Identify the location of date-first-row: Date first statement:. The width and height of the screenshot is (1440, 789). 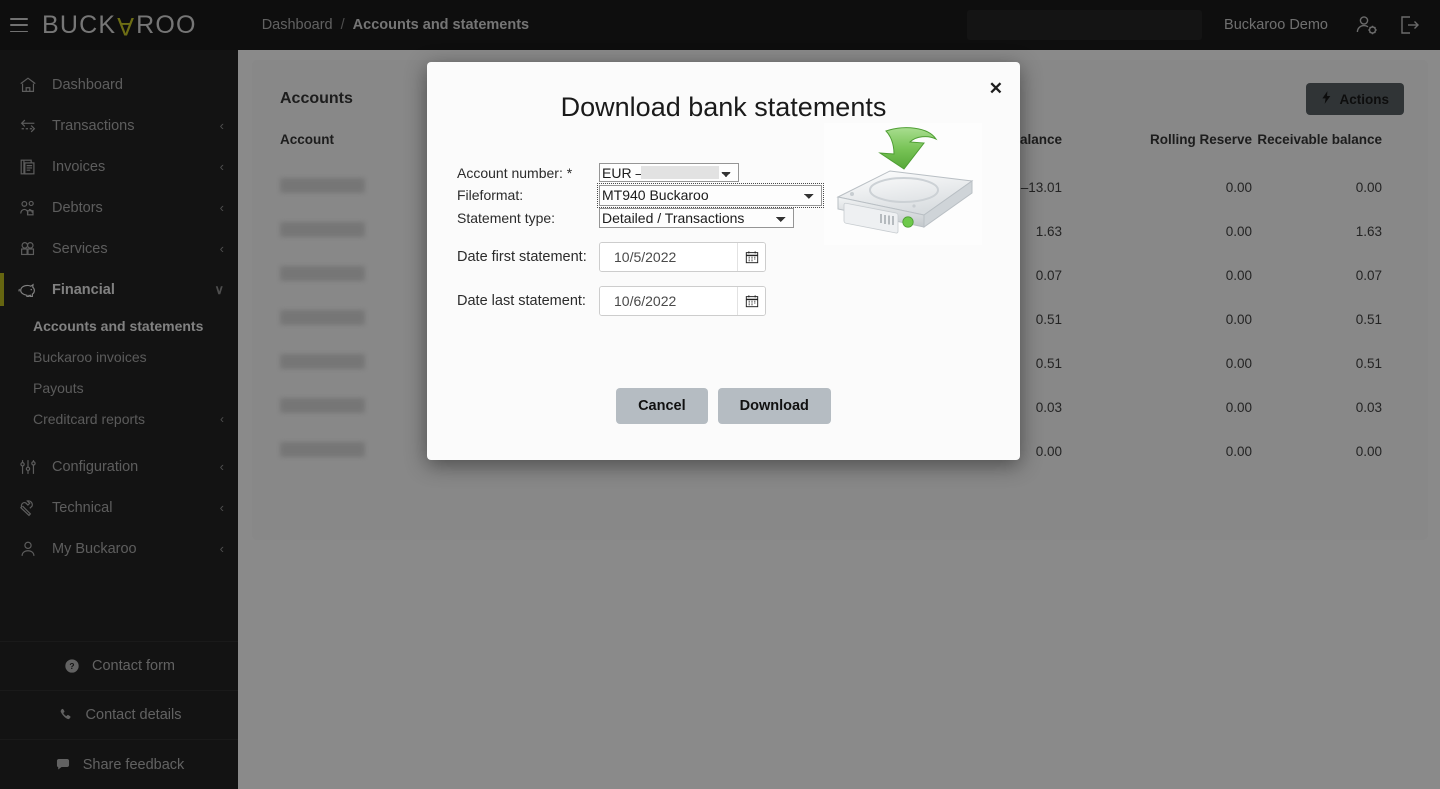
(723, 256).